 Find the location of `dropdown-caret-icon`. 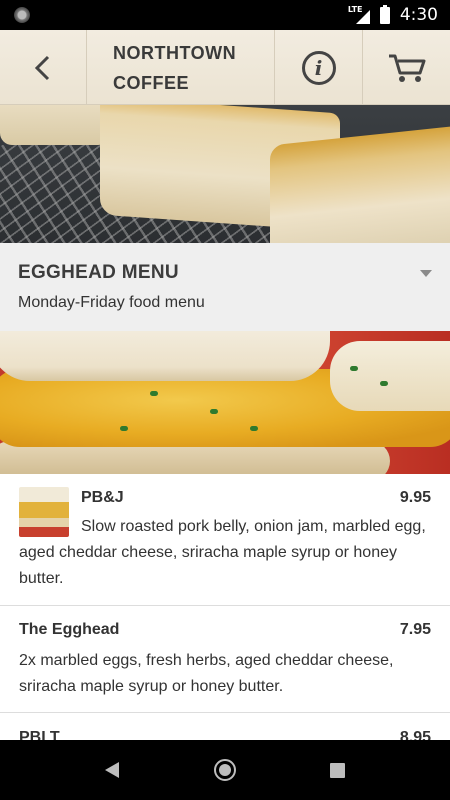

dropdown-caret-icon is located at coordinates (426, 273).